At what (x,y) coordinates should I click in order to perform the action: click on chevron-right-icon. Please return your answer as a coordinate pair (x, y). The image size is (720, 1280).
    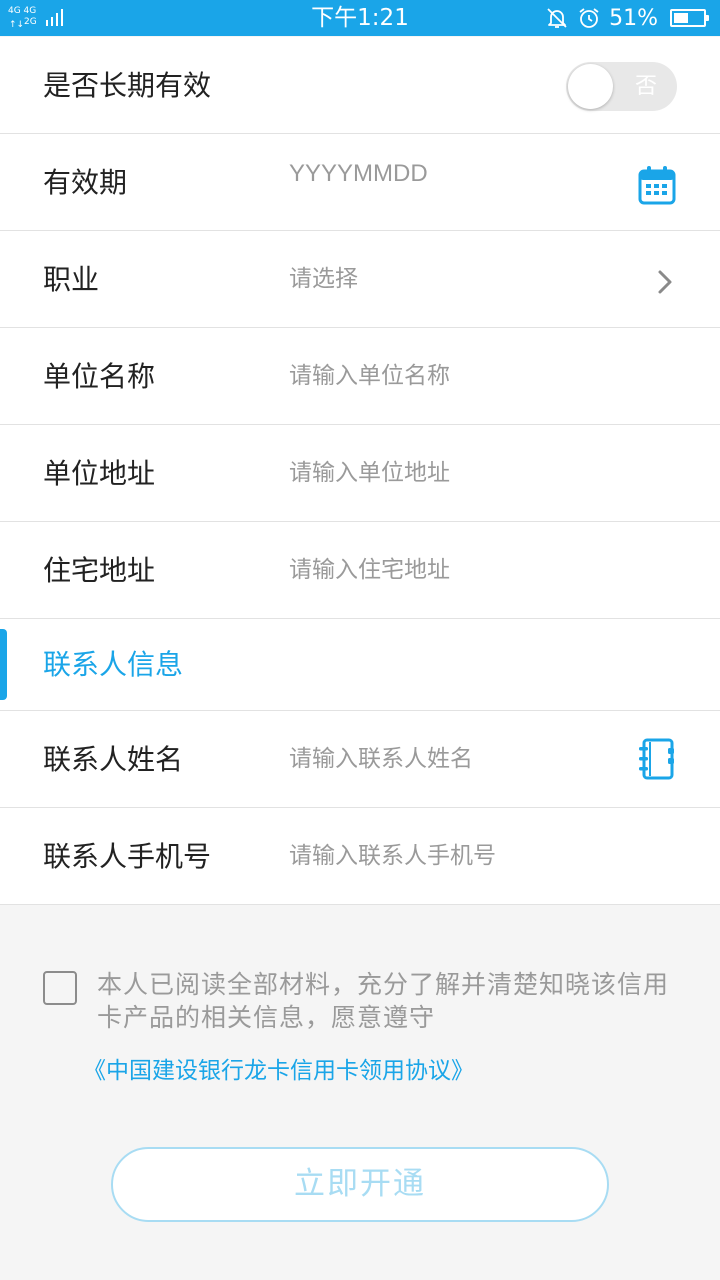
    Looking at the image, I should click on (665, 282).